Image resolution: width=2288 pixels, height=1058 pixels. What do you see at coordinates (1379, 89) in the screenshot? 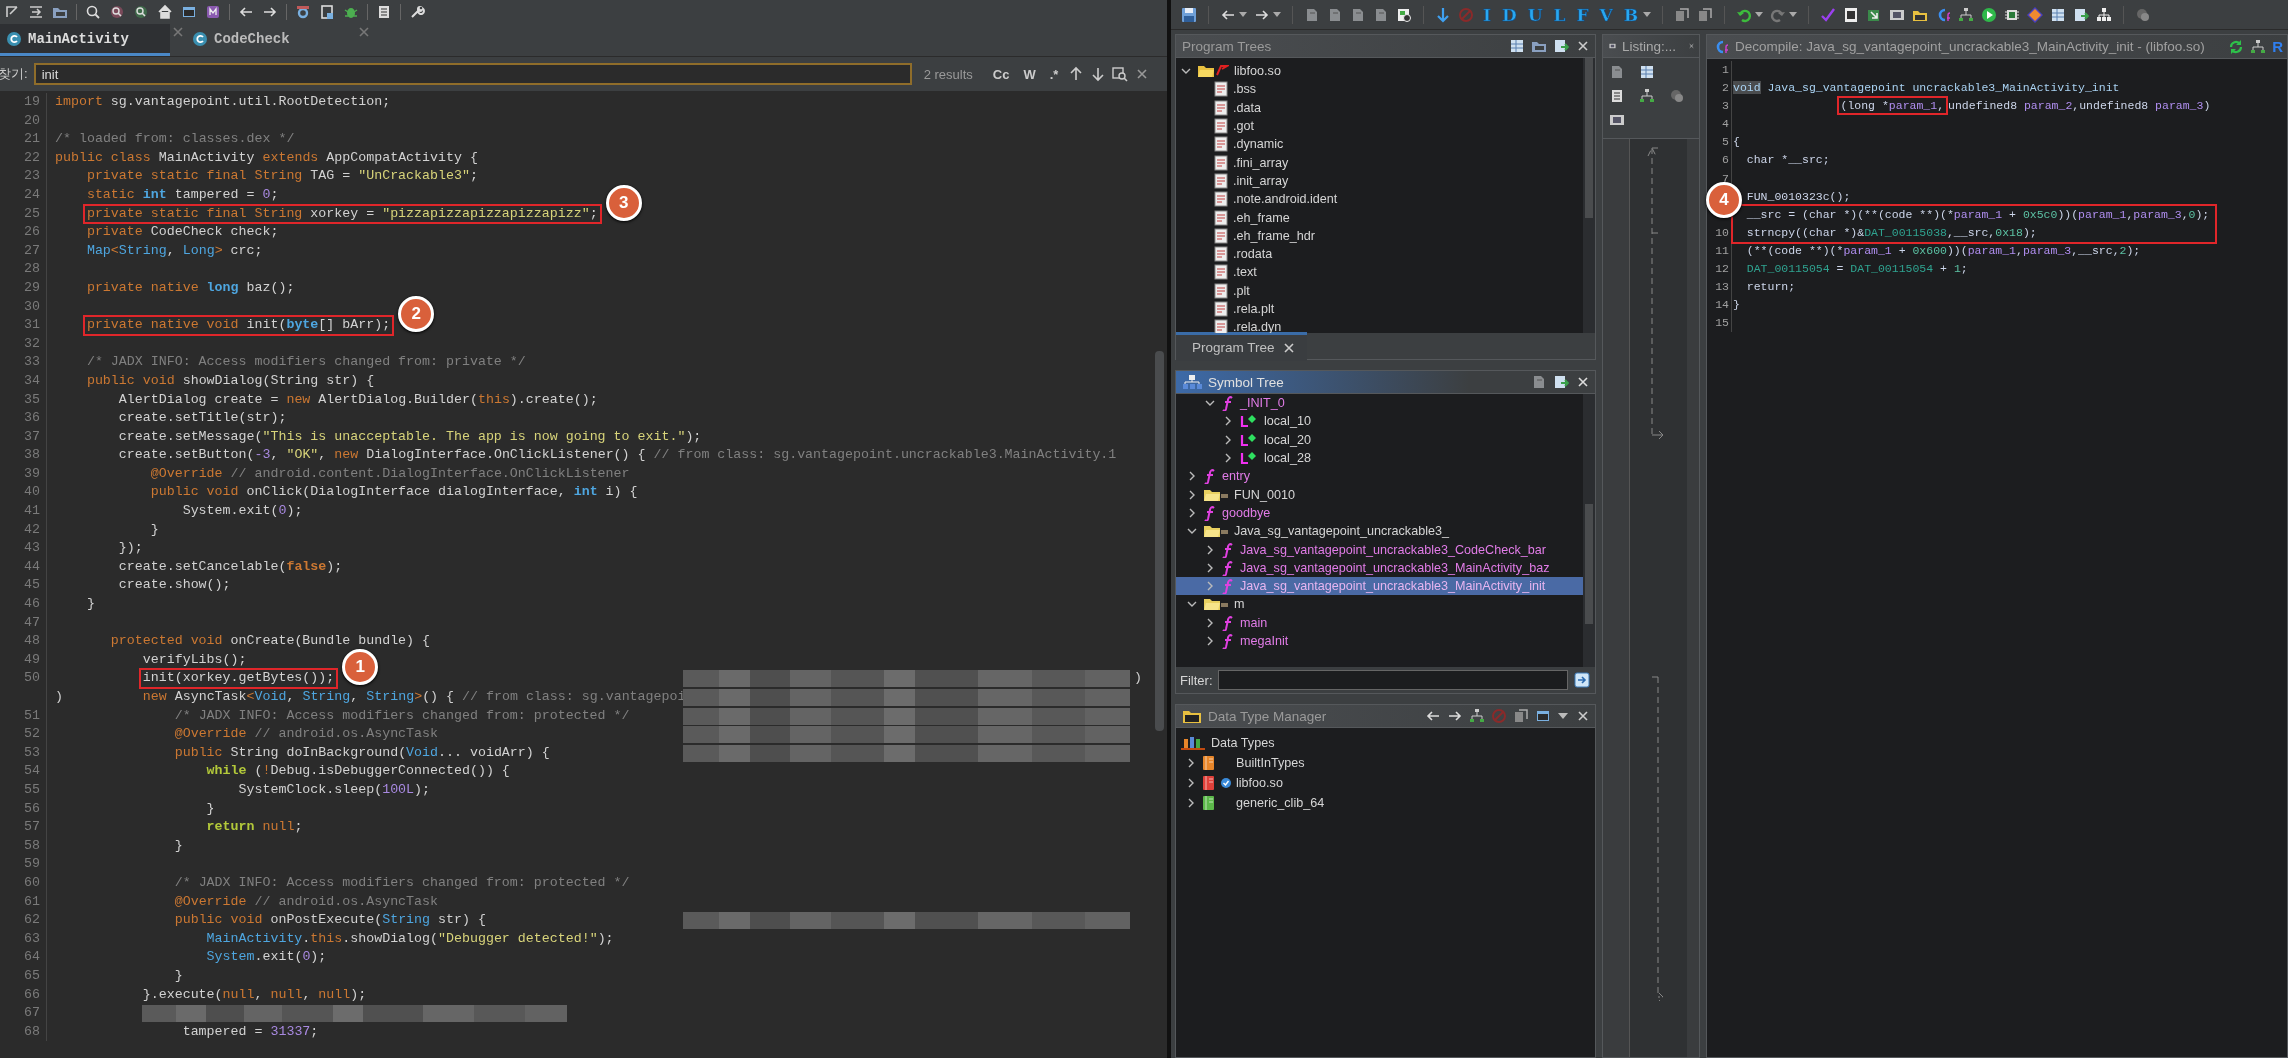
I see `tree-item: .bss` at bounding box center [1379, 89].